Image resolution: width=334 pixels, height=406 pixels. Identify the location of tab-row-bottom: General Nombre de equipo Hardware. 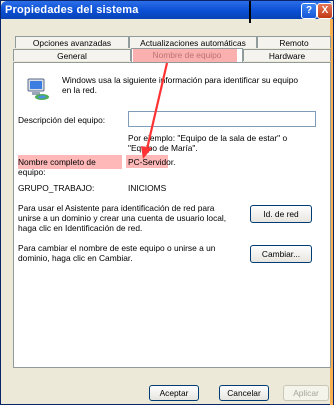
(172, 55).